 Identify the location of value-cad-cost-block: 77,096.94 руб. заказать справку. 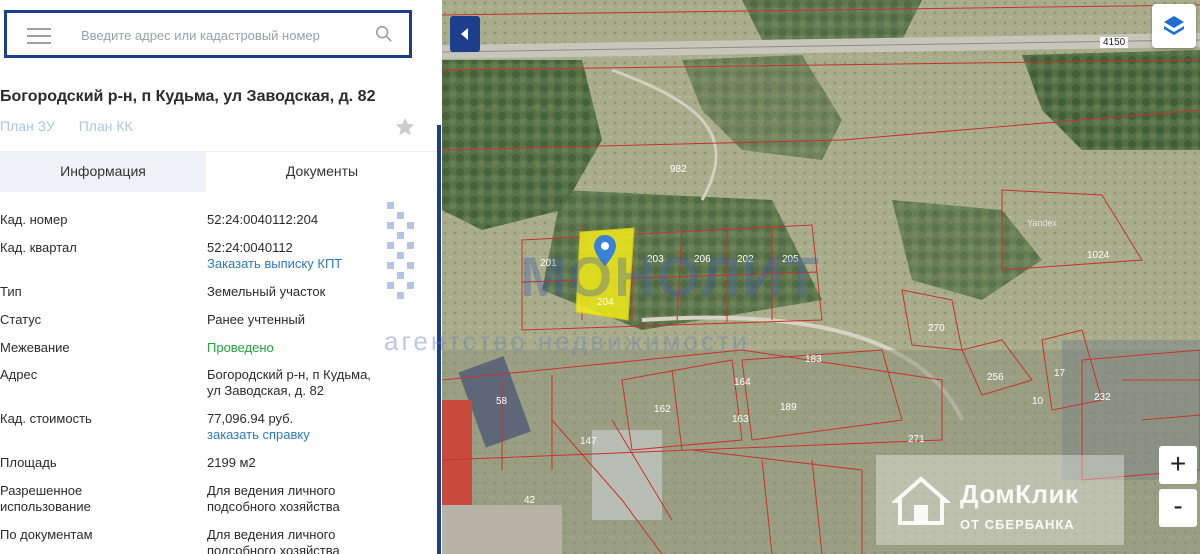
(307, 427).